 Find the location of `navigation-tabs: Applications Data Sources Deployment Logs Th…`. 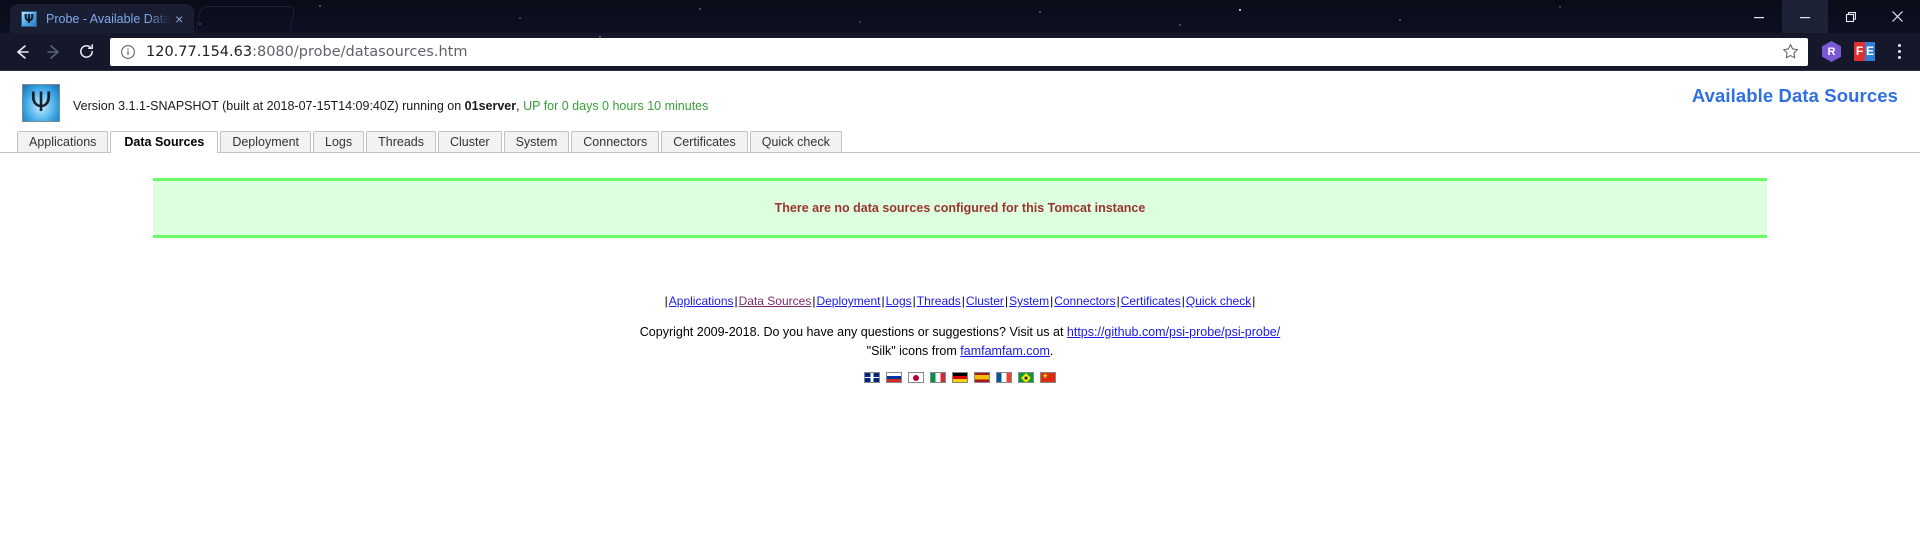

navigation-tabs: Applications Data Sources Deployment Logs Th… is located at coordinates (960, 142).